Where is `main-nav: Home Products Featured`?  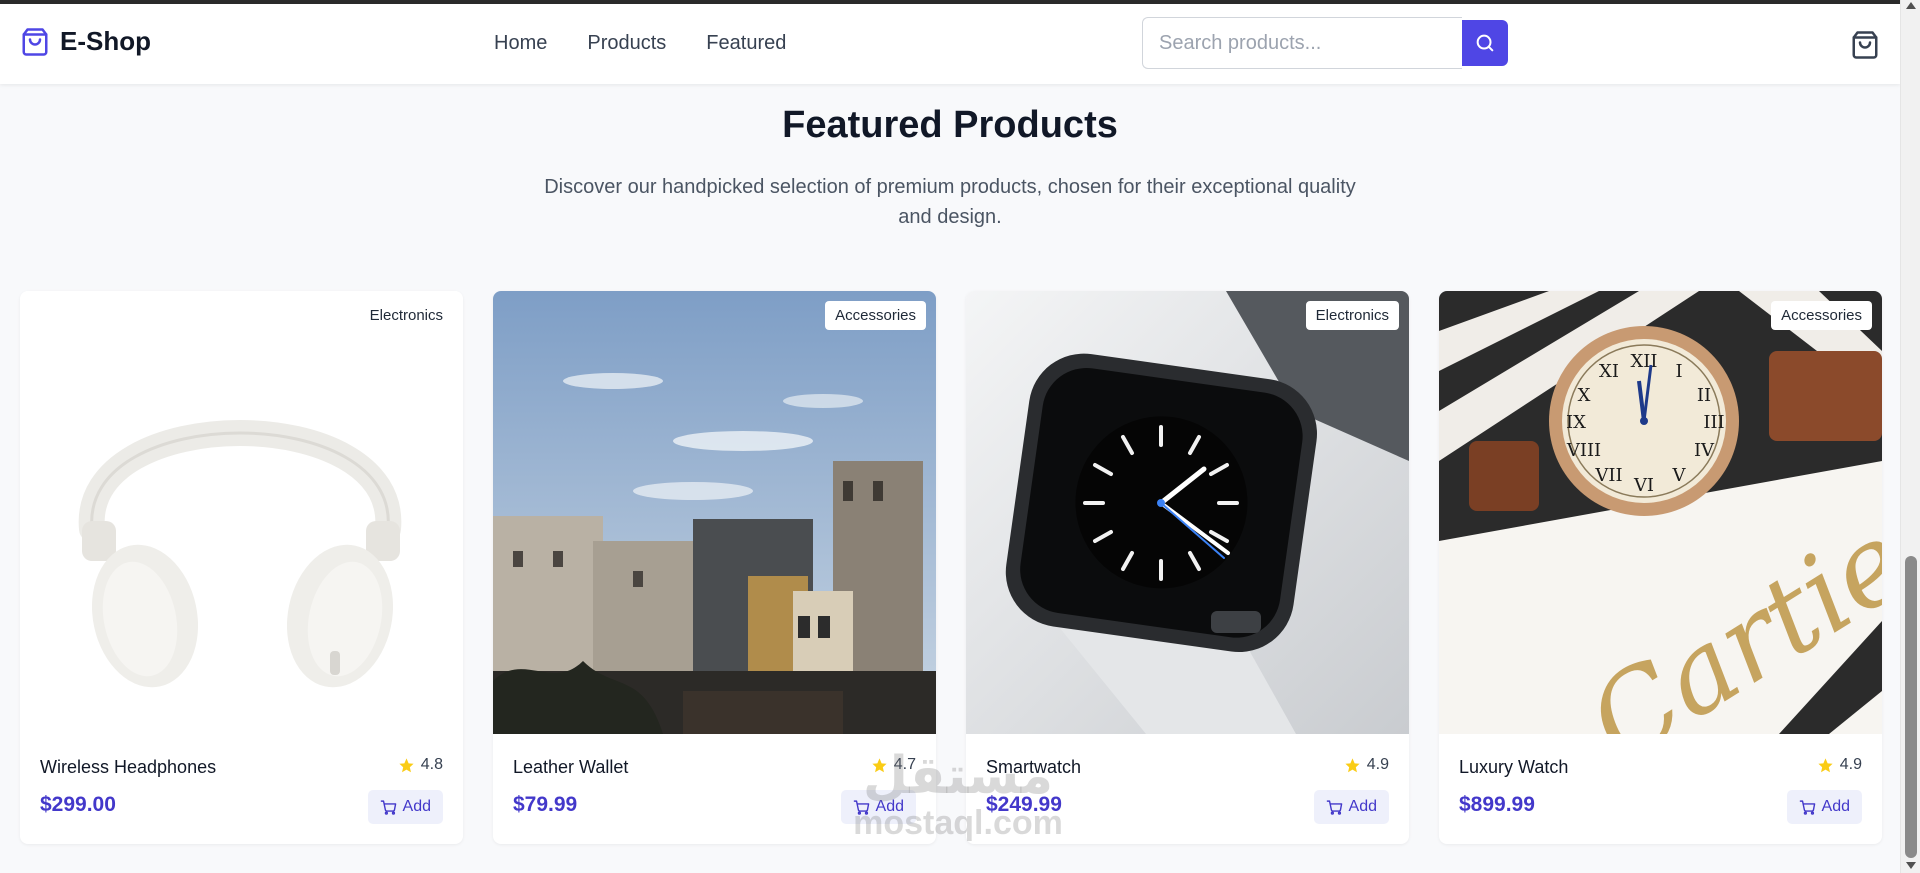 main-nav: Home Products Featured is located at coordinates (640, 43).